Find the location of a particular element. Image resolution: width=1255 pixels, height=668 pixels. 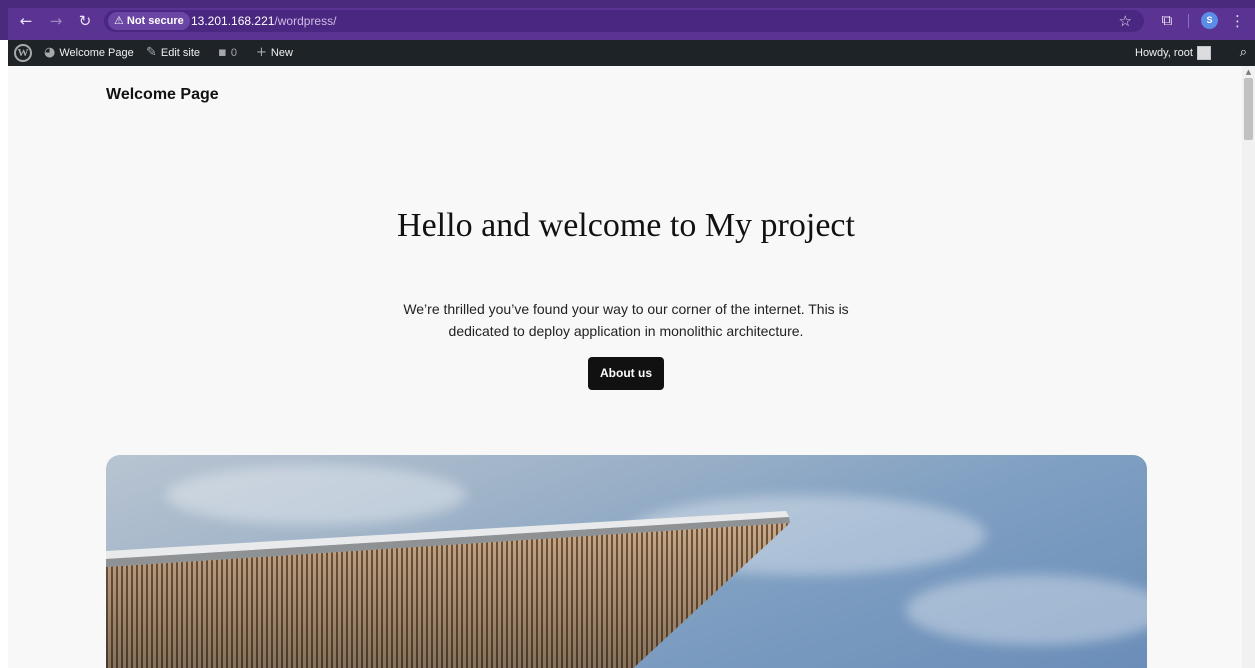

adminbar-edit-site-label: Edit site is located at coordinates (180, 53).